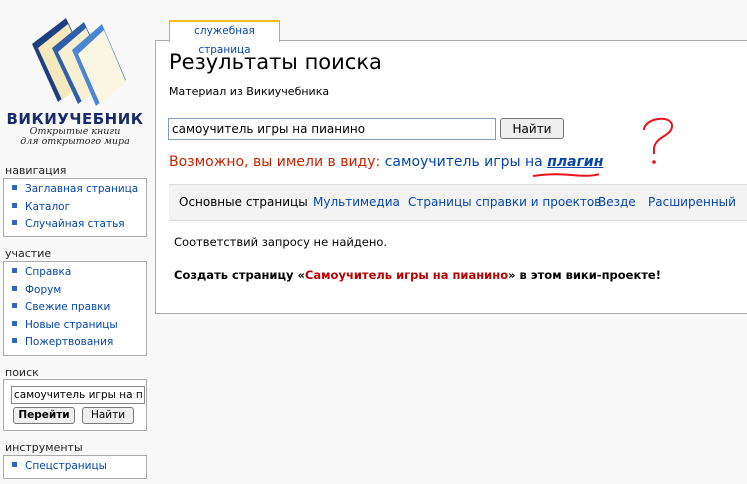  Describe the element at coordinates (332, 129) in the screenshot. I see `search-input` at that location.